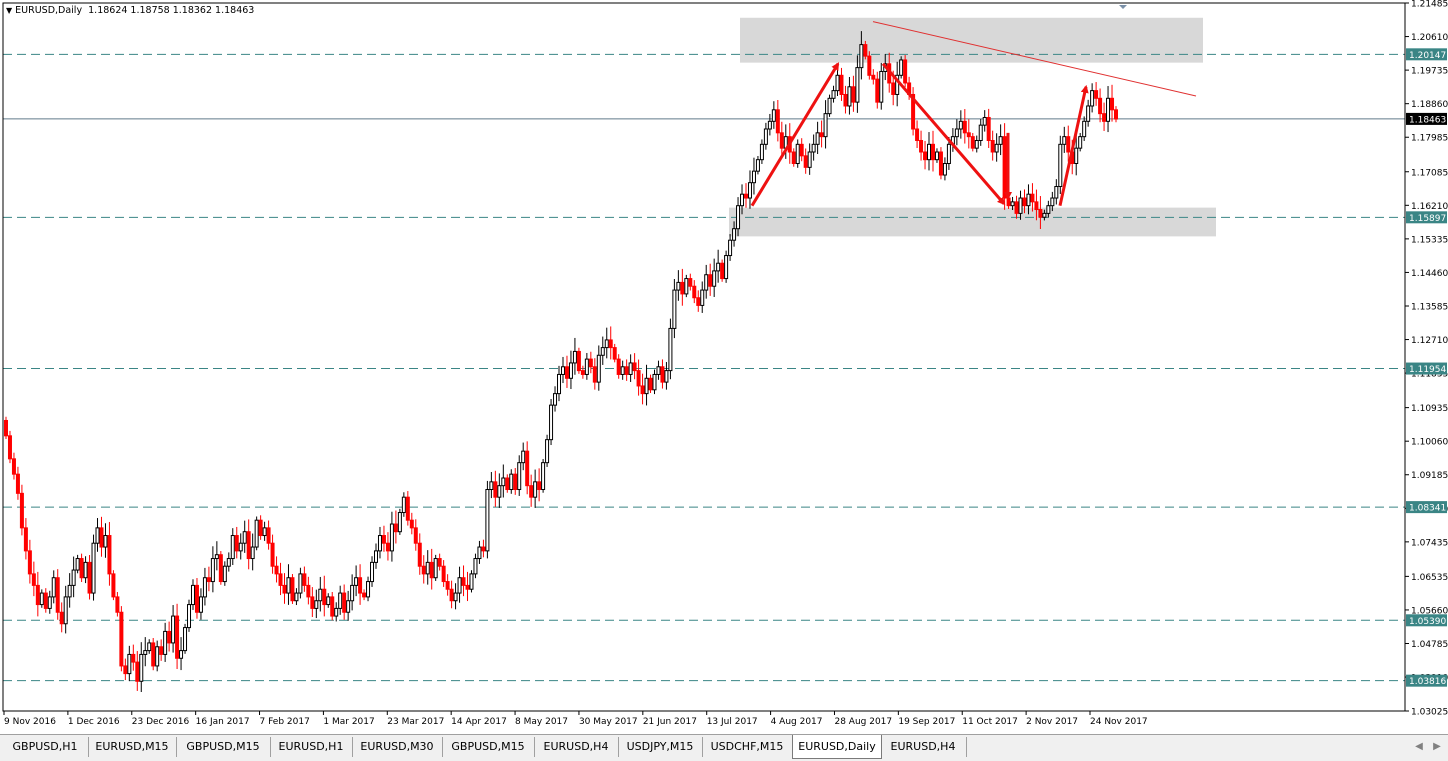 Image resolution: width=1448 pixels, height=761 pixels. Describe the element at coordinates (9, 10) in the screenshot. I see `dropdown-triangle-icon: ▼` at that location.